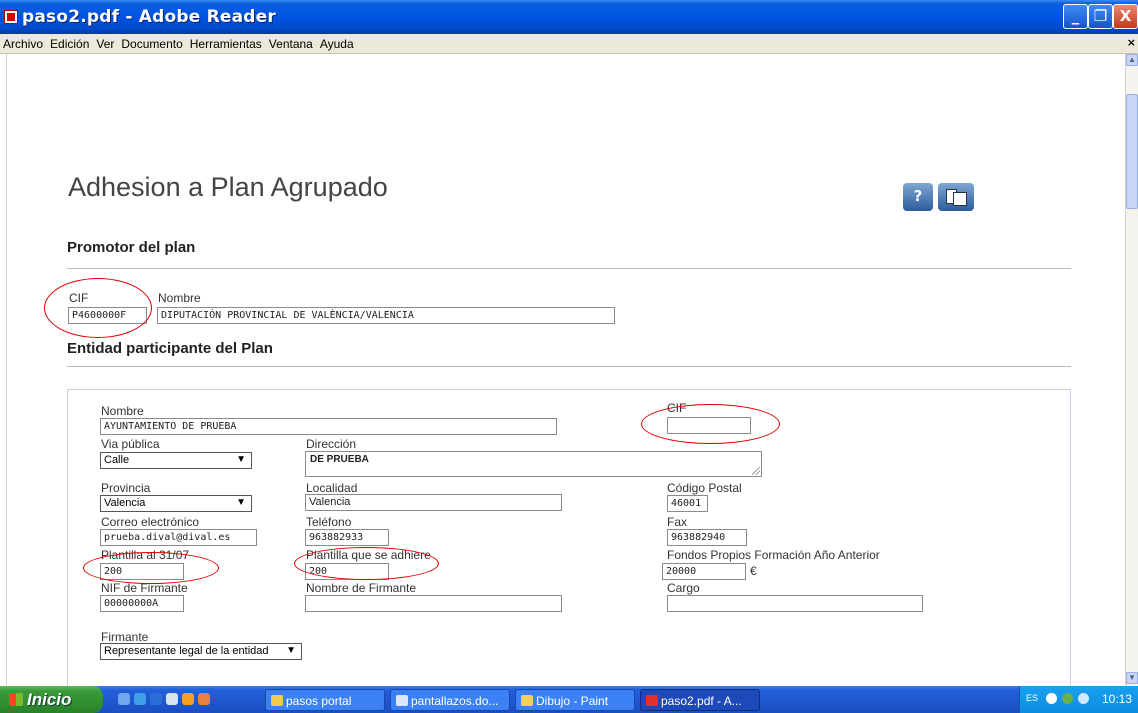  I want to click on title-bar: paso2.pdf - Adobe Reader _ ❐ X, so click(569, 17).